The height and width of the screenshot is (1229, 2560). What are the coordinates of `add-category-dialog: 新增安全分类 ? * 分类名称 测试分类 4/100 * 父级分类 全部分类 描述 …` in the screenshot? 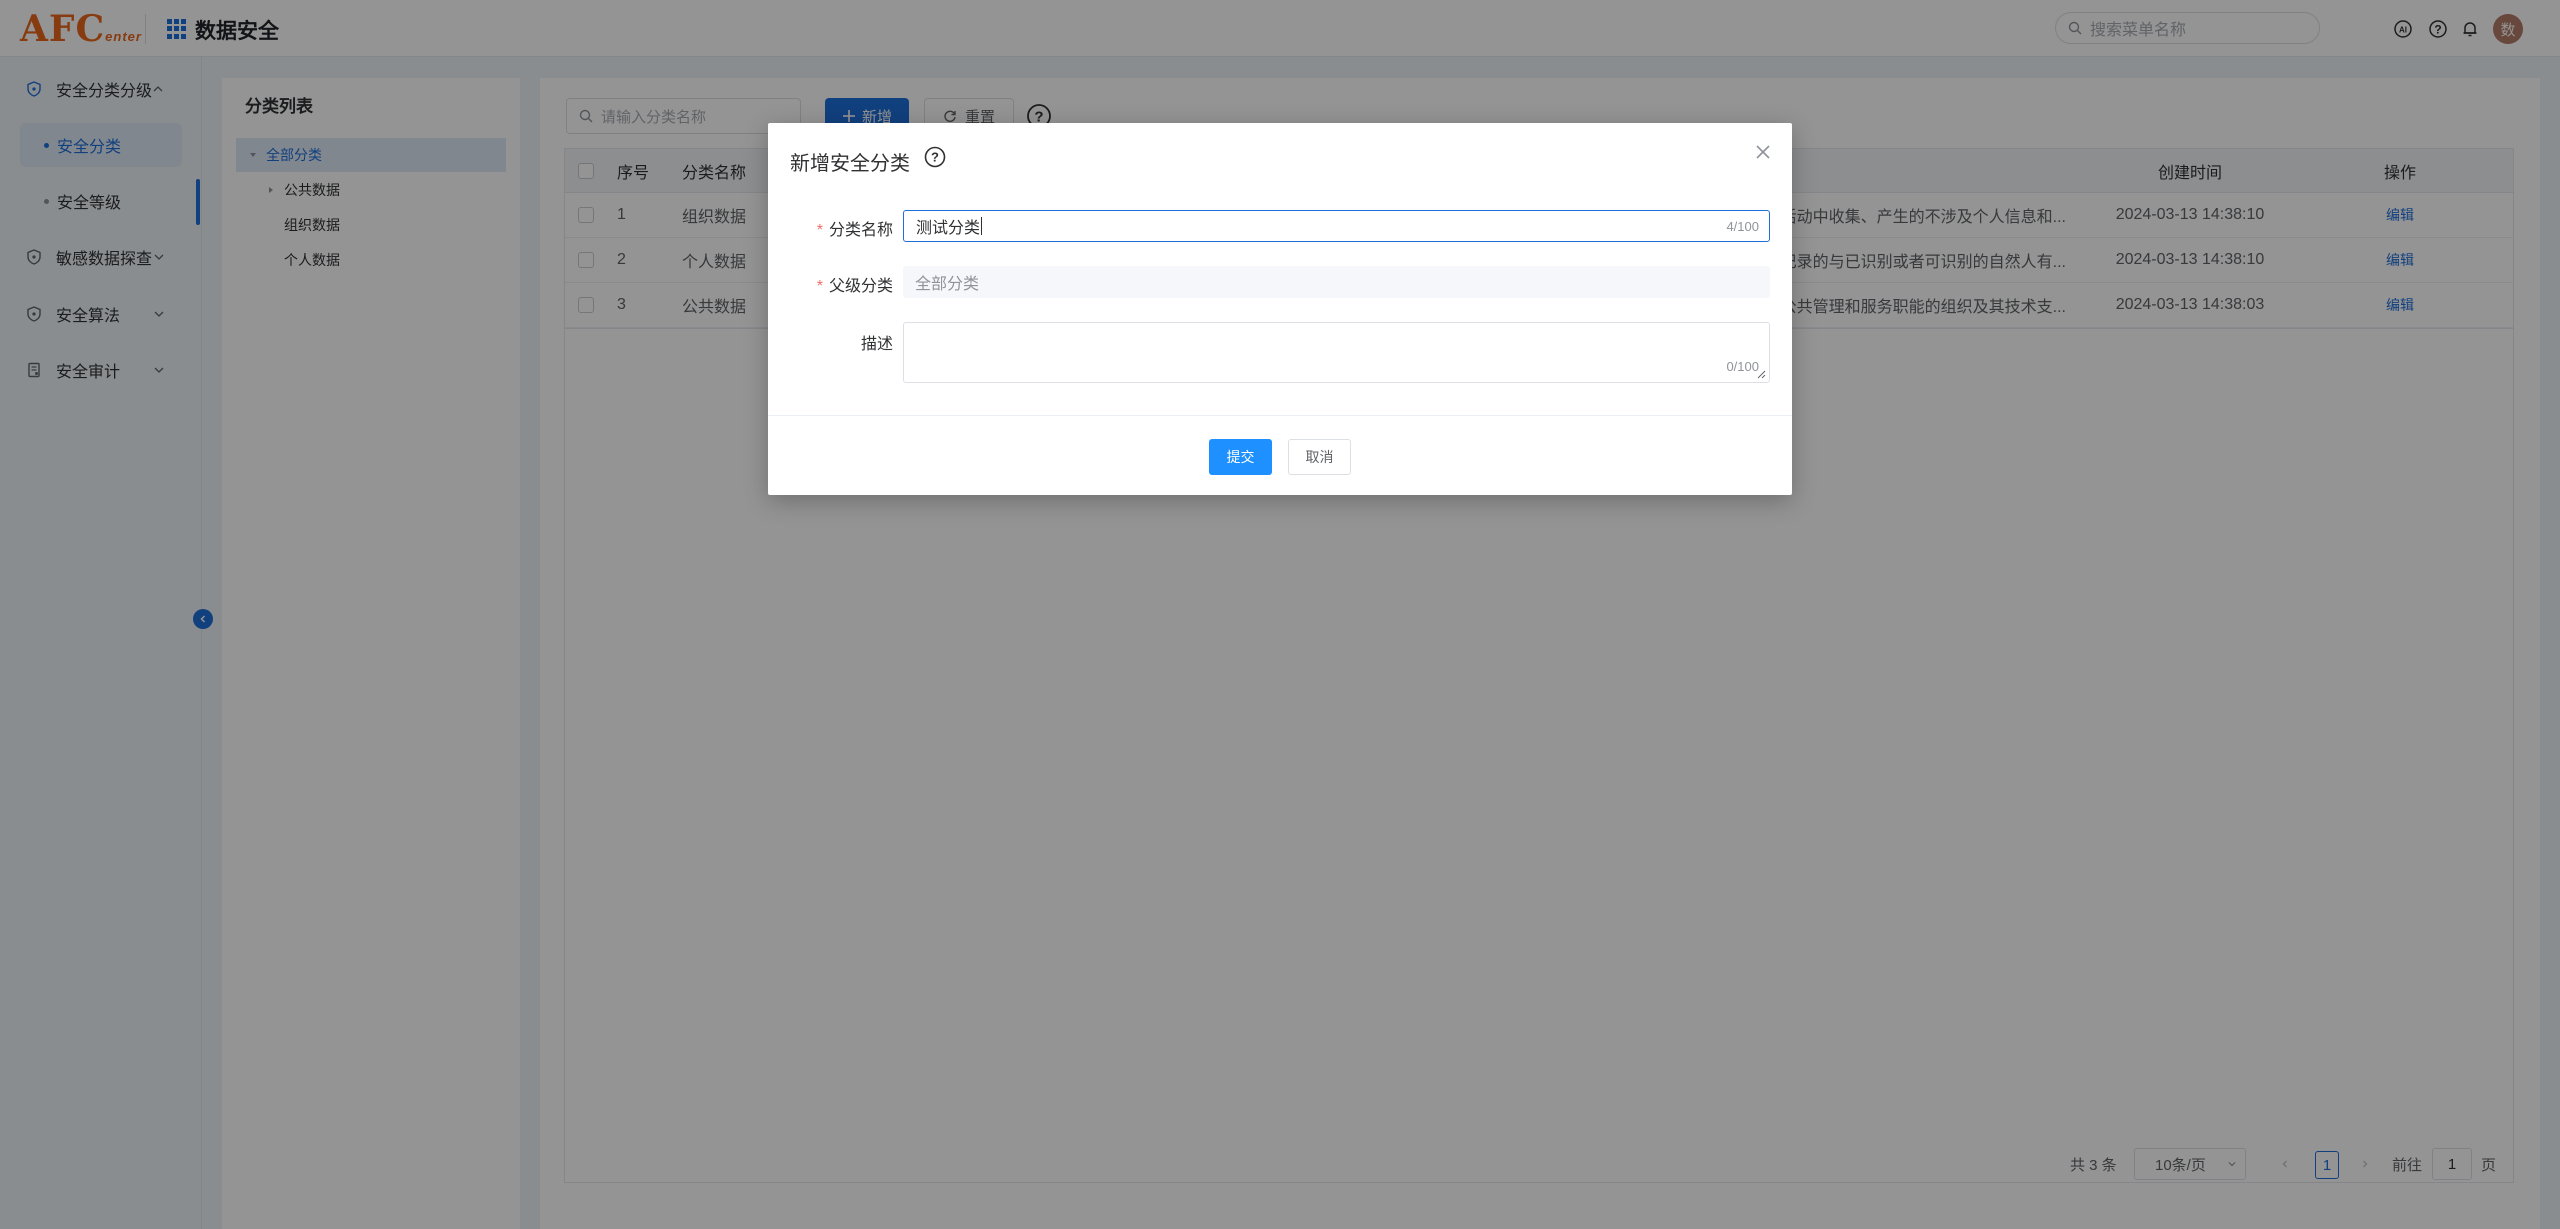 It's located at (1280, 309).